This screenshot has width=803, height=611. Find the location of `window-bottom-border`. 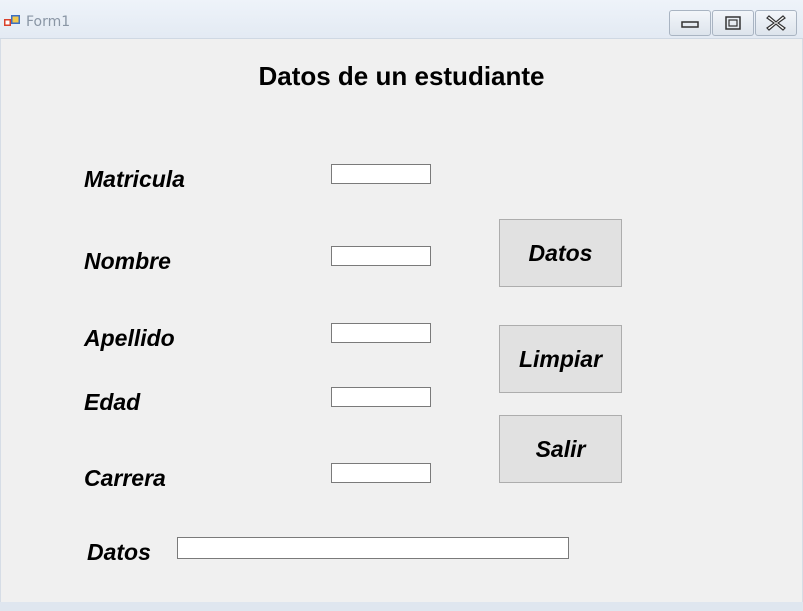

window-bottom-border is located at coordinates (401, 606).